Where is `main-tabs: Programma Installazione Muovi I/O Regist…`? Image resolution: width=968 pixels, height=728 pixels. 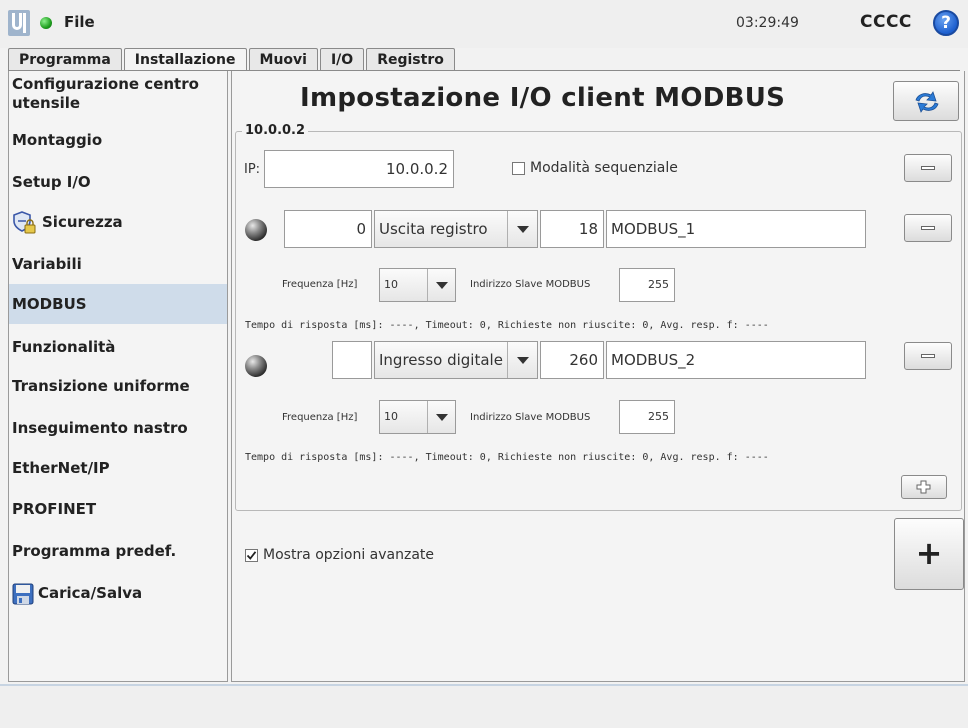
main-tabs: Programma Installazione Muovi I/O Regist… is located at coordinates (232, 60).